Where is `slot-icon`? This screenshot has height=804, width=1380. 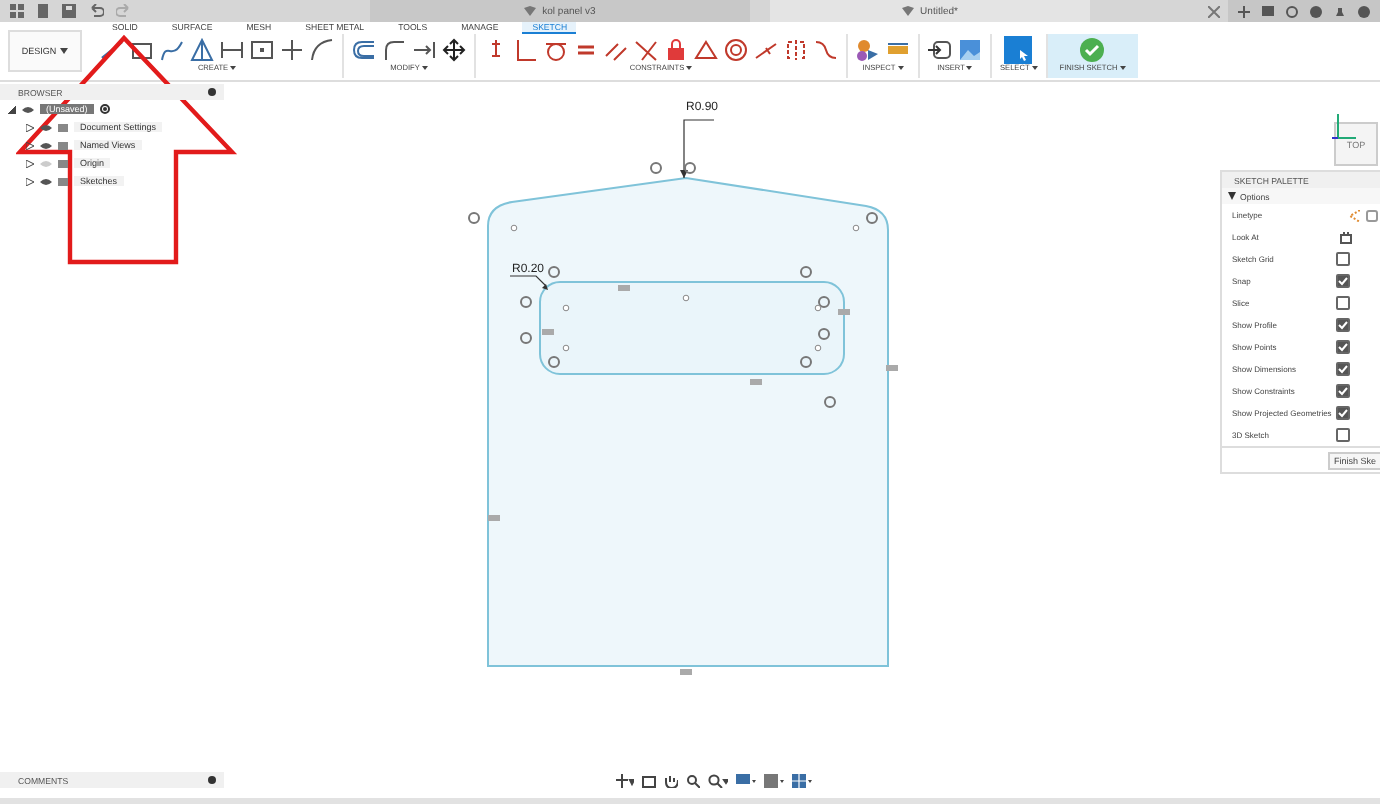 slot-icon is located at coordinates (232, 49).